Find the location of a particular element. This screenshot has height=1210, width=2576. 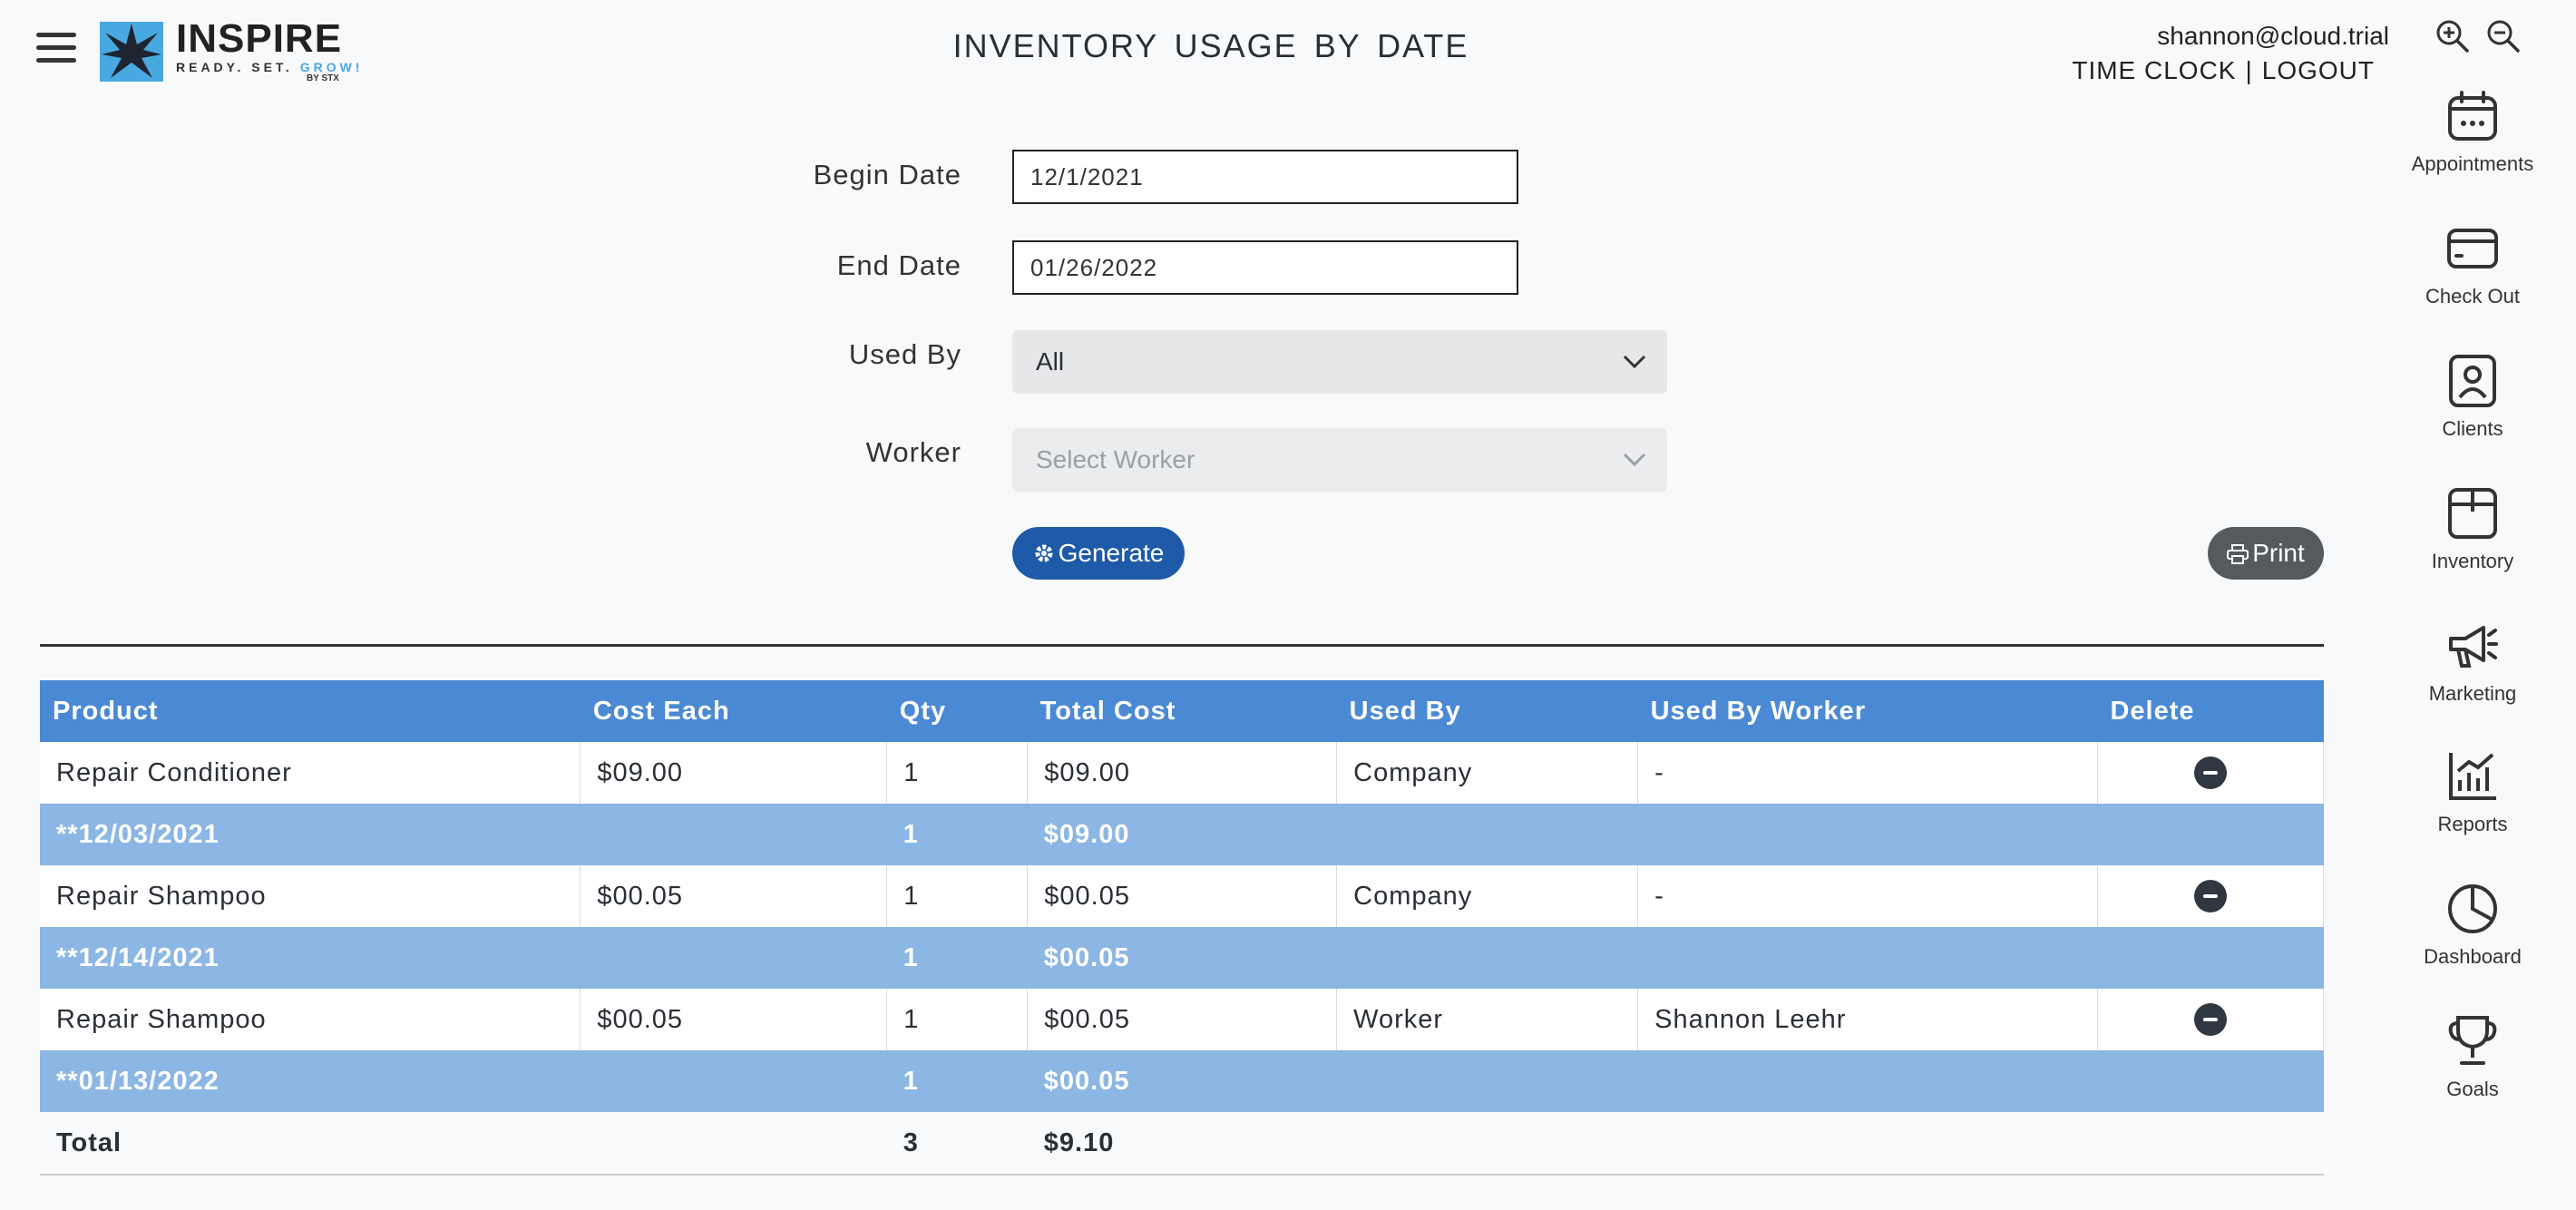

total-qty: 3 is located at coordinates (957, 1144).